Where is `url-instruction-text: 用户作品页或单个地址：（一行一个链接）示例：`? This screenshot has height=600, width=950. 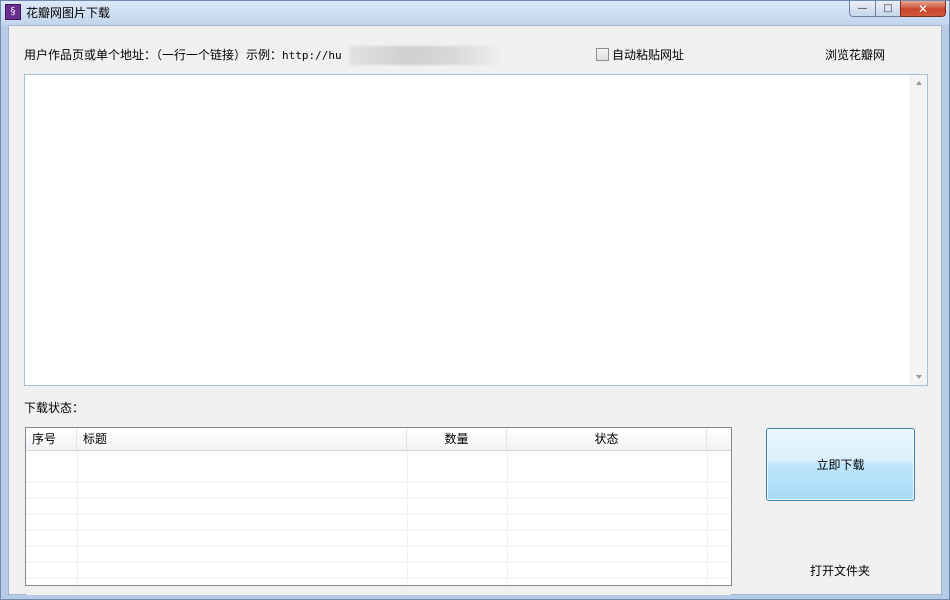 url-instruction-text: 用户作品页或单个地址：（一行一个链接）示例： is located at coordinates (153, 55).